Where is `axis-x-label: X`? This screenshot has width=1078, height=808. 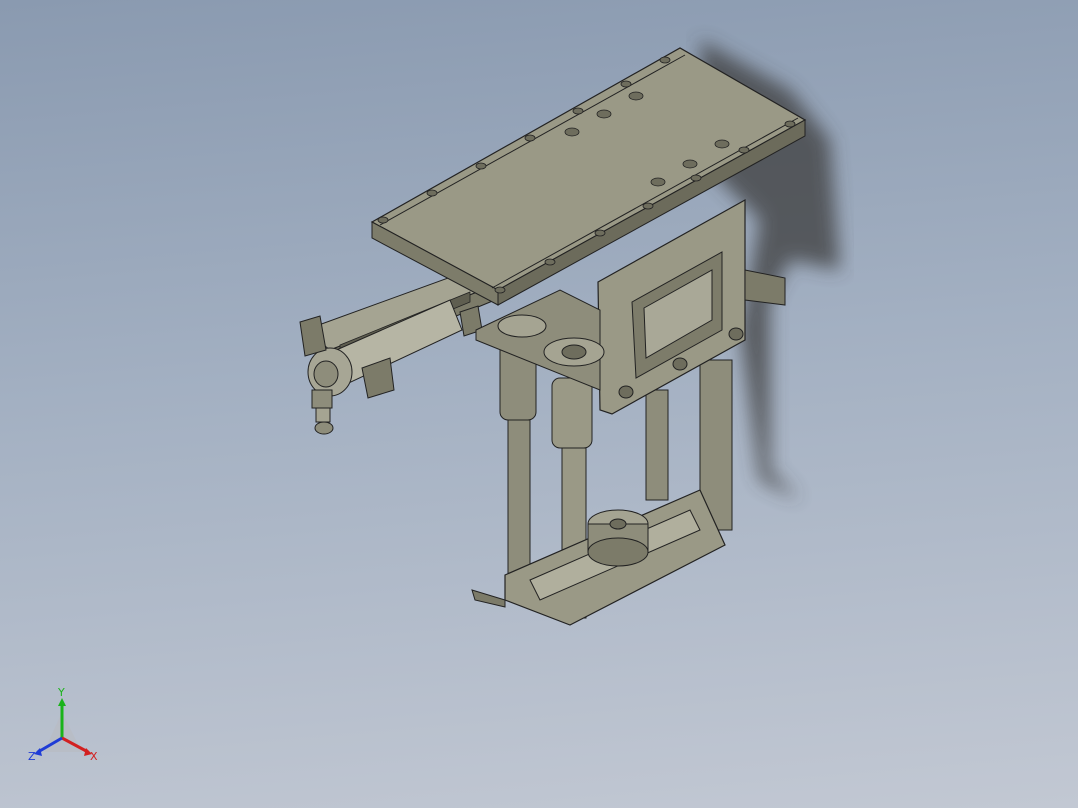 axis-x-label: X is located at coordinates (94, 756).